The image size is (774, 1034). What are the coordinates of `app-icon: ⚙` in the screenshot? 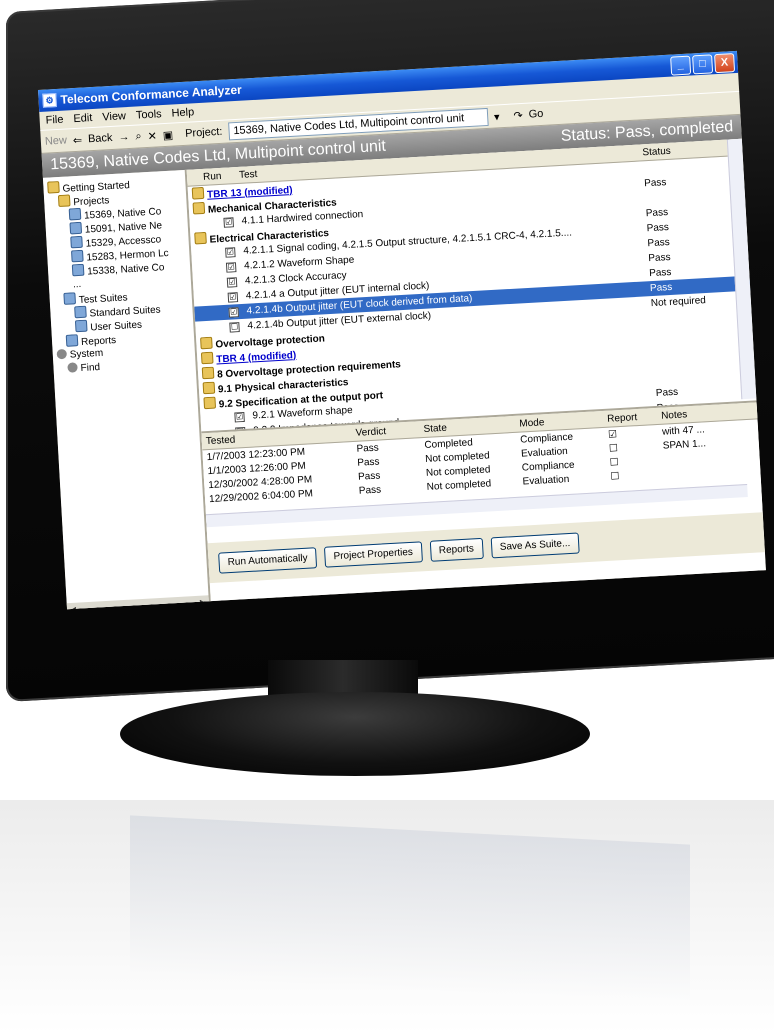 It's located at (49, 100).